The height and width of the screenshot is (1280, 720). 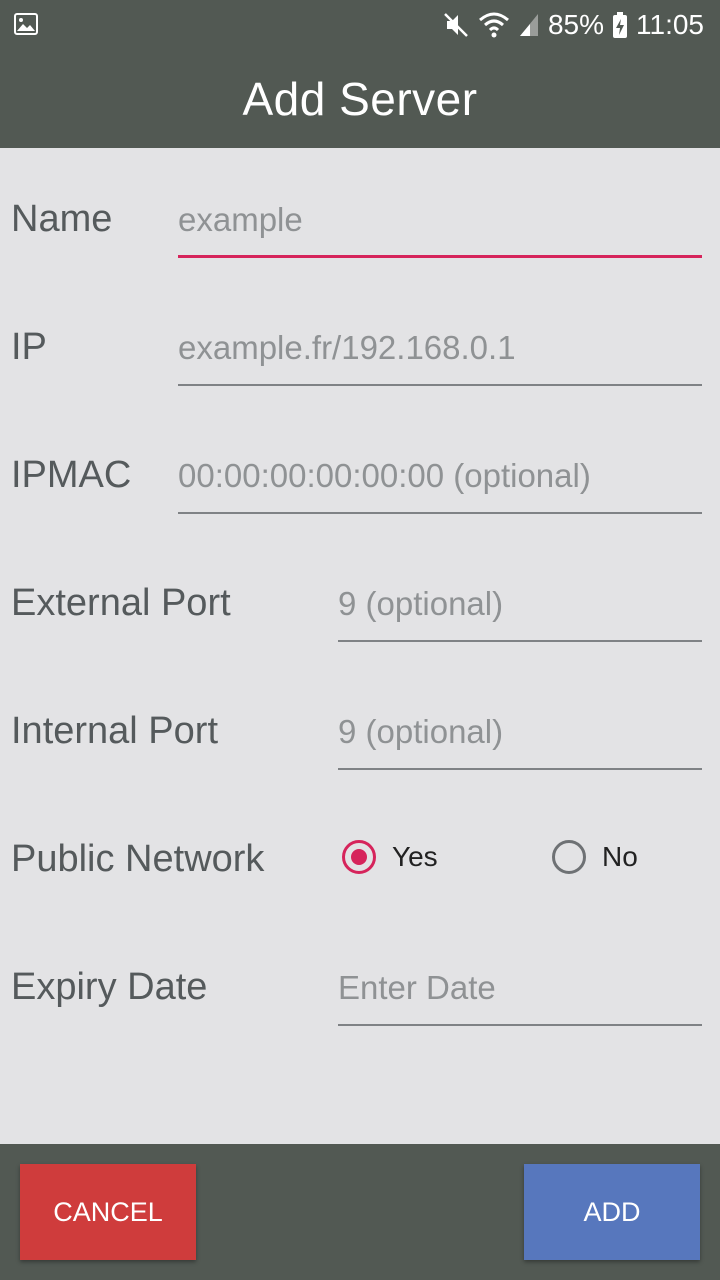 What do you see at coordinates (520, 1025) in the screenshot?
I see `expiry-date-underline` at bounding box center [520, 1025].